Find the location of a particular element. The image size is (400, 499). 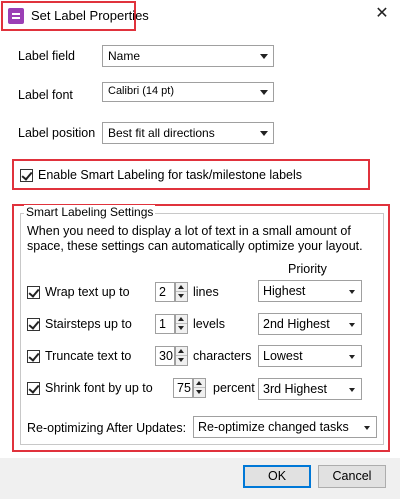

label-position-label: Label position is located at coordinates (57, 133).